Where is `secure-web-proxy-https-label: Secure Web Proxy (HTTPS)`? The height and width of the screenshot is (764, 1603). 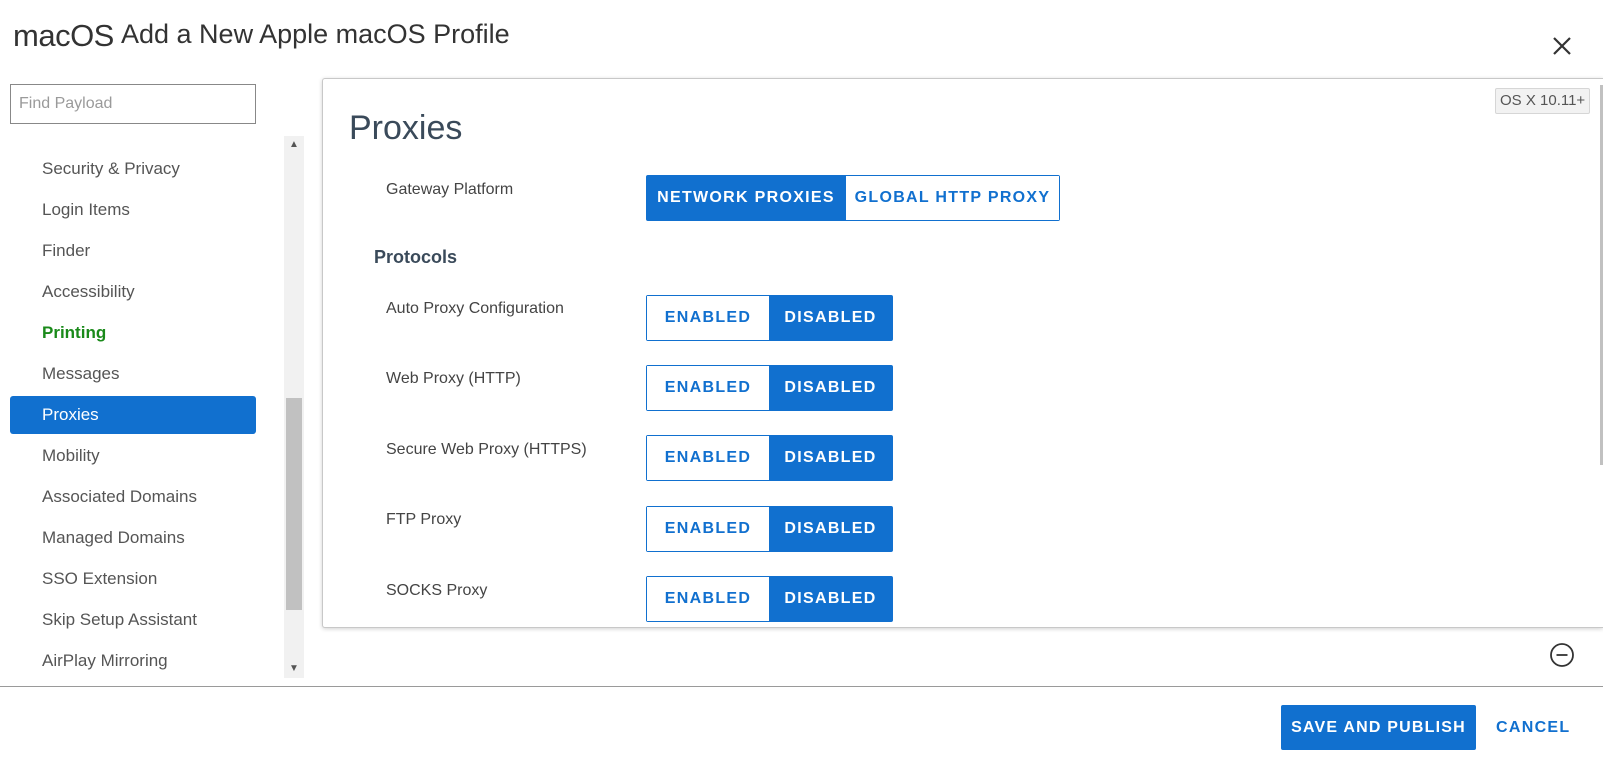 secure-web-proxy-https-label: Secure Web Proxy (HTTPS) is located at coordinates (486, 449).